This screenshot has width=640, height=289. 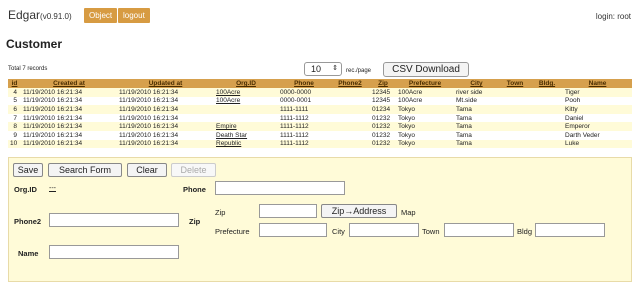 What do you see at coordinates (28, 221) in the screenshot?
I see `phone2-label: Phone2` at bounding box center [28, 221].